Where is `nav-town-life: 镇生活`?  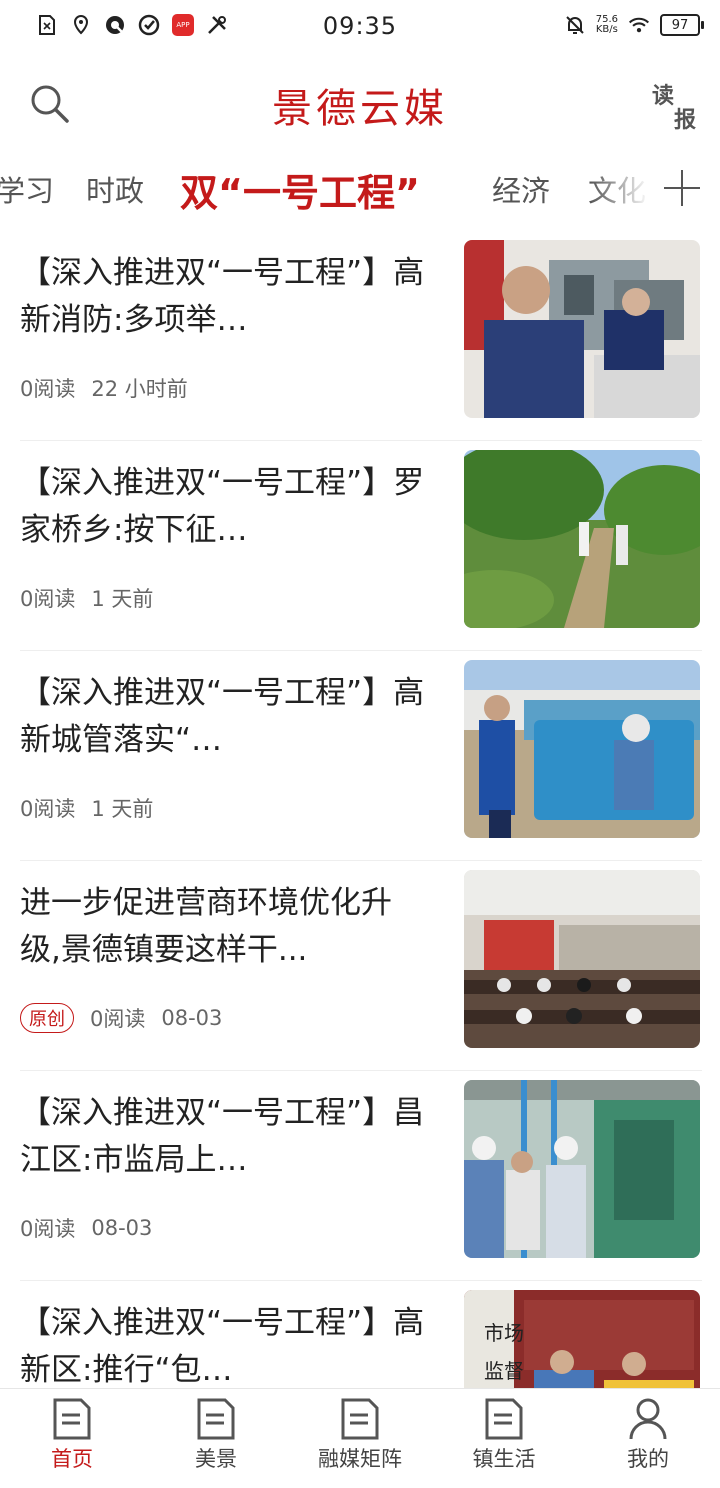 nav-town-life: 镇生活 is located at coordinates (504, 1435).